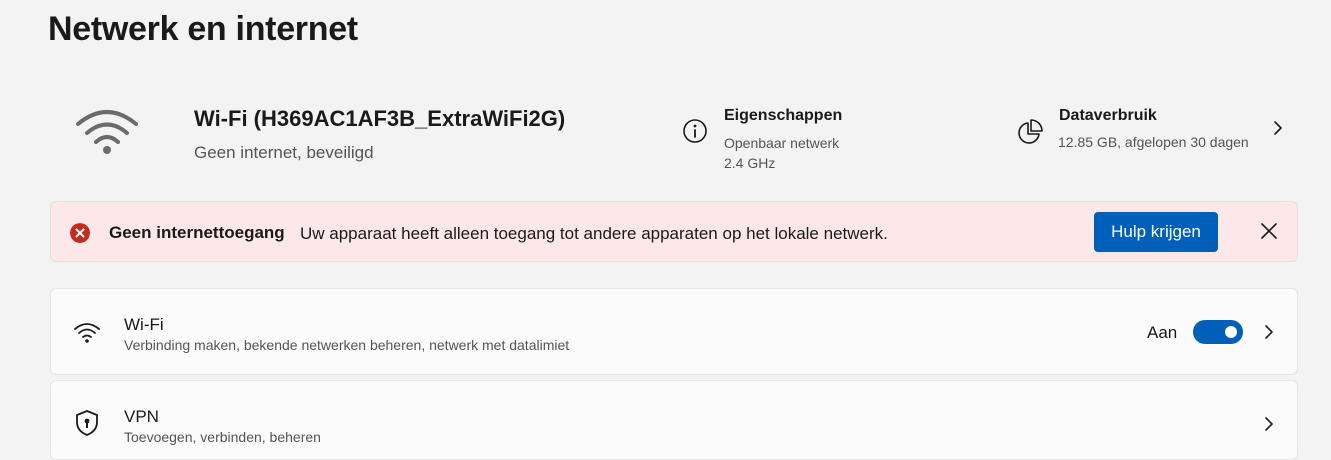 This screenshot has height=460, width=1331. Describe the element at coordinates (1030, 131) in the screenshot. I see `pie-chart-icon` at that location.